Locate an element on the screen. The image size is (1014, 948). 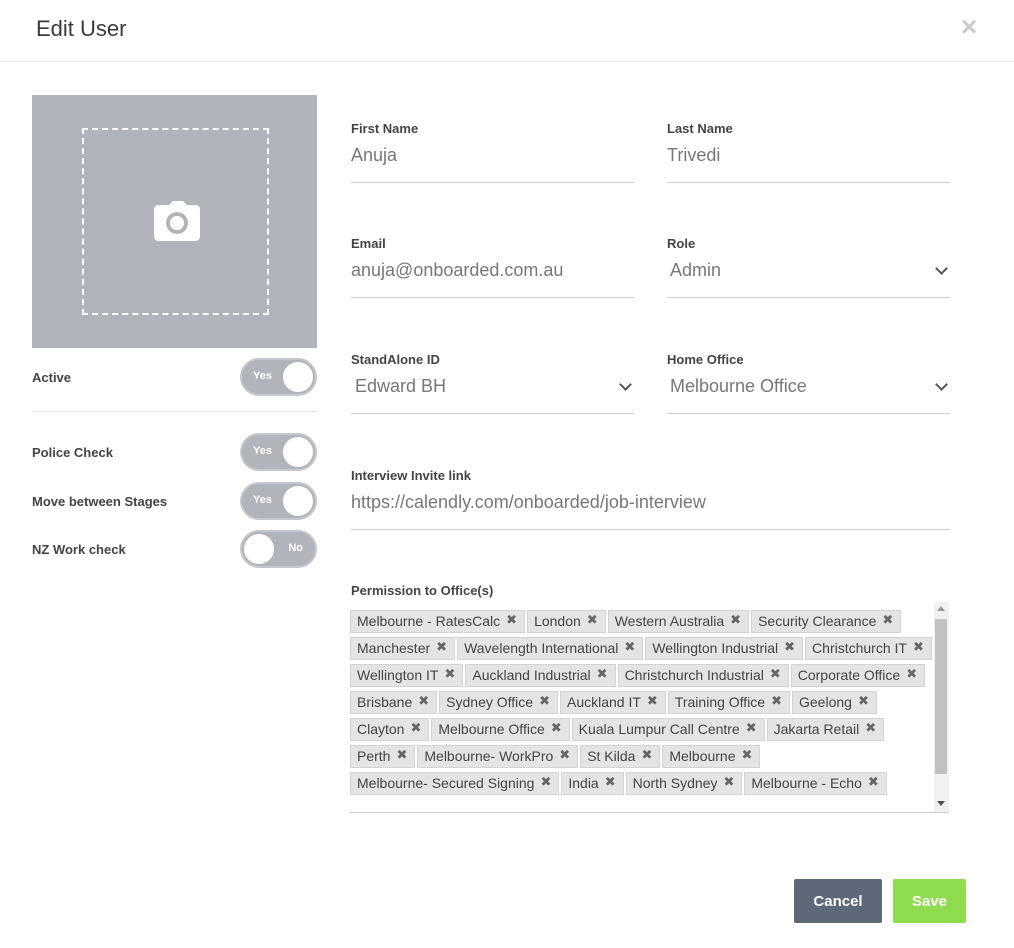
office-tag: Auckland IT ✖ is located at coordinates (612, 702).